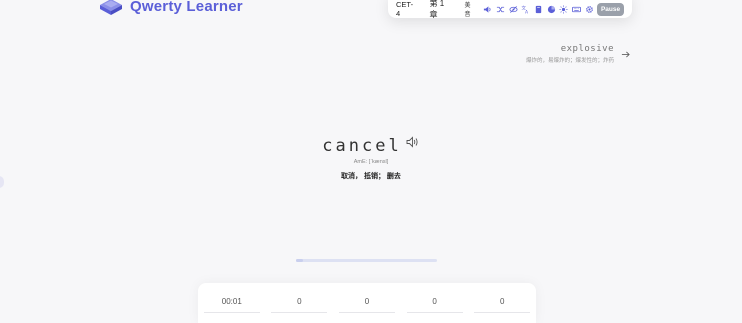 Image resolution: width=742 pixels, height=323 pixels. I want to click on stat-value: 00:01, so click(231, 305).